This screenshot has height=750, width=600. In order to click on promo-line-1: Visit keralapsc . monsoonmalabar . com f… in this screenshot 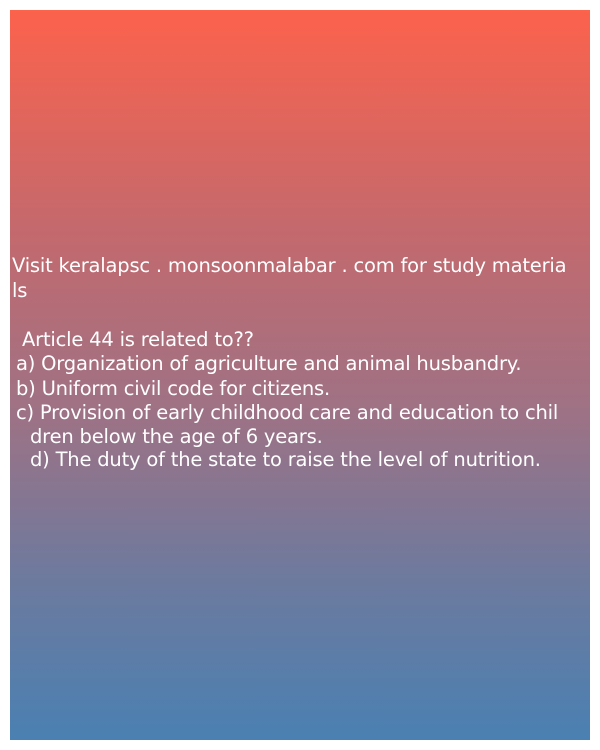, I will do `click(289, 265)`.